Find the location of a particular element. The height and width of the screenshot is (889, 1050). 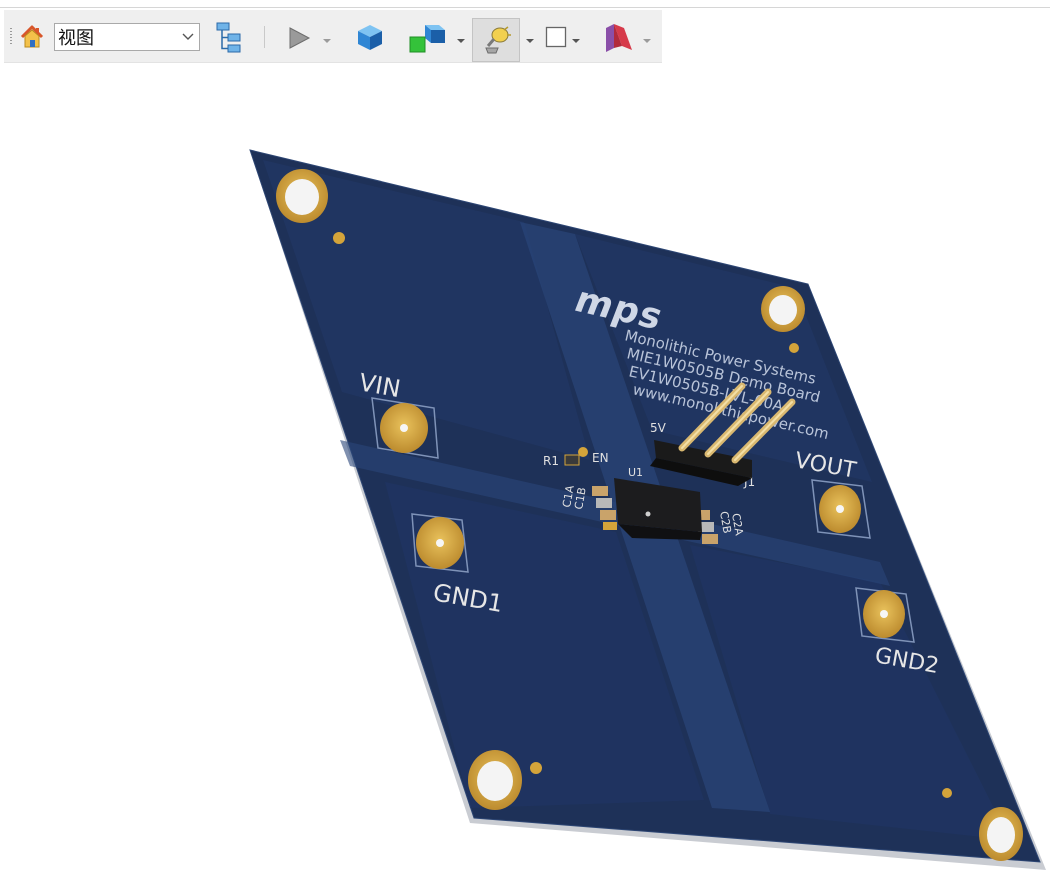

en-testpoint is located at coordinates (583, 452).